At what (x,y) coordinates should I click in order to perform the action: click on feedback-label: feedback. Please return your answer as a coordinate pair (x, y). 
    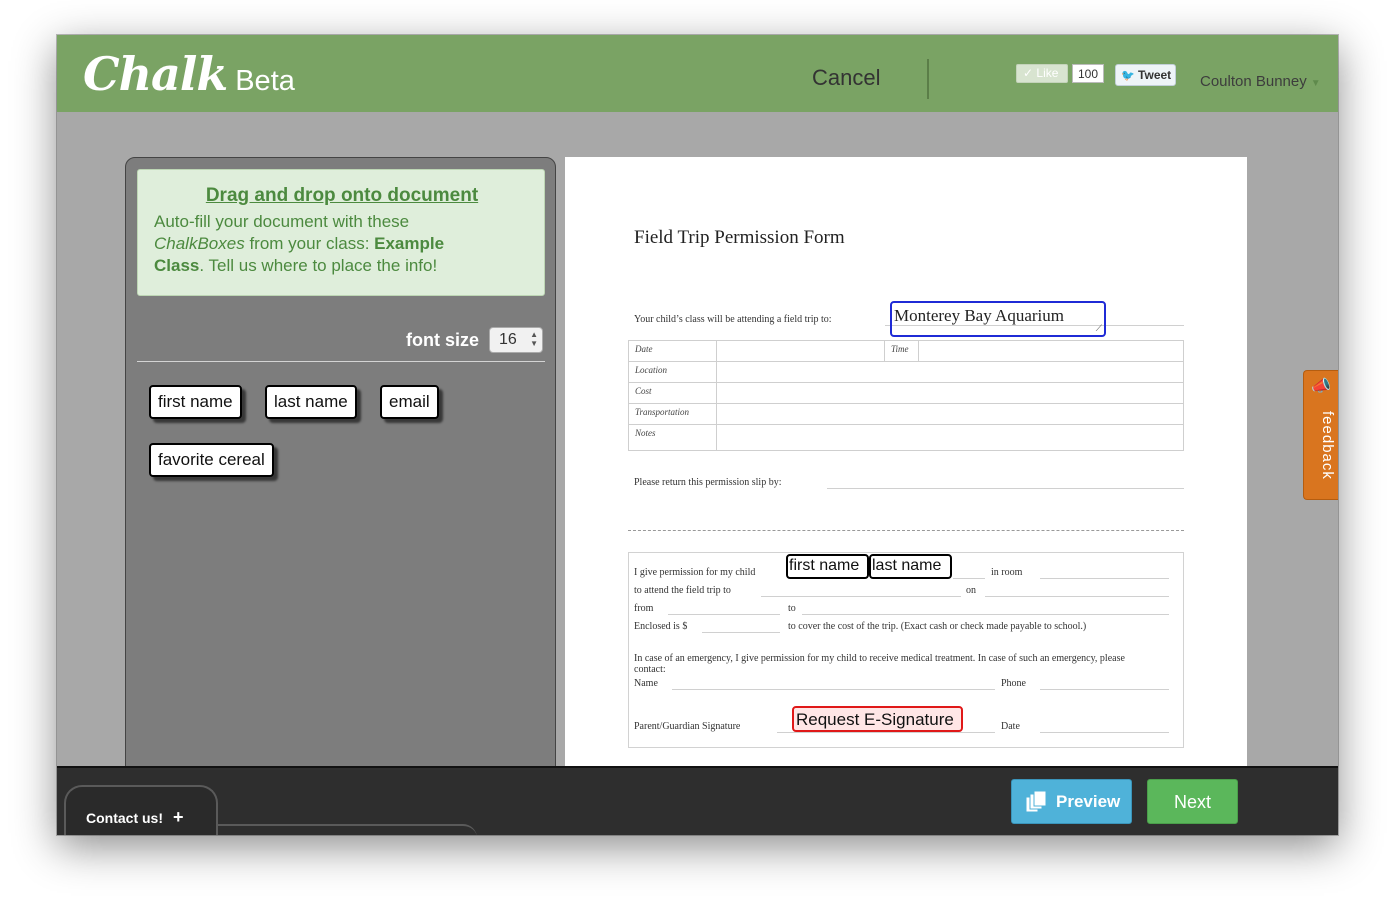
    Looking at the image, I should click on (1327, 445).